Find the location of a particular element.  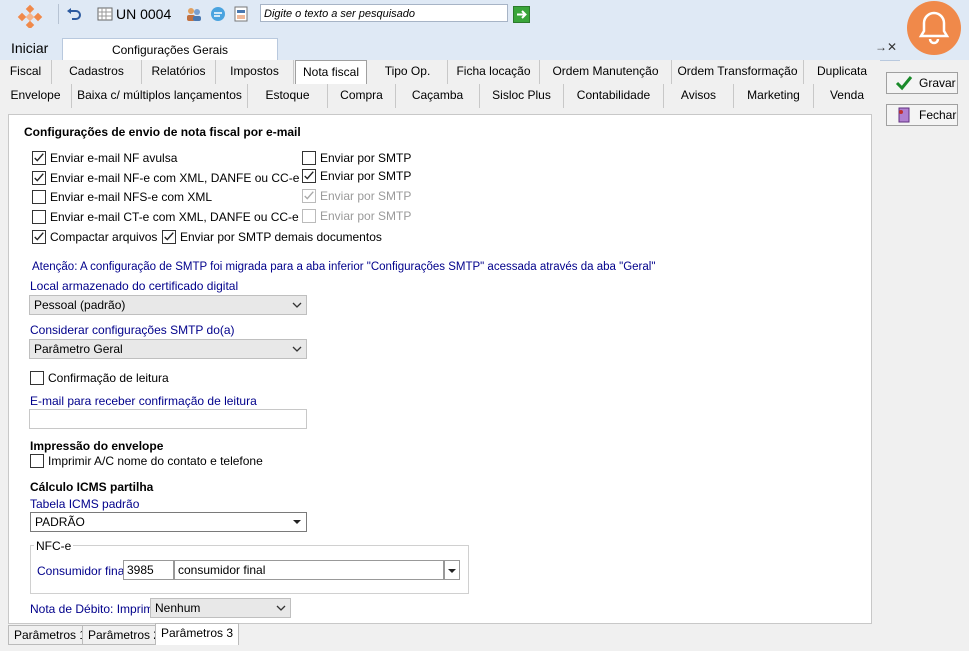

tab-contabilidade: Contabilidade is located at coordinates (614, 96).